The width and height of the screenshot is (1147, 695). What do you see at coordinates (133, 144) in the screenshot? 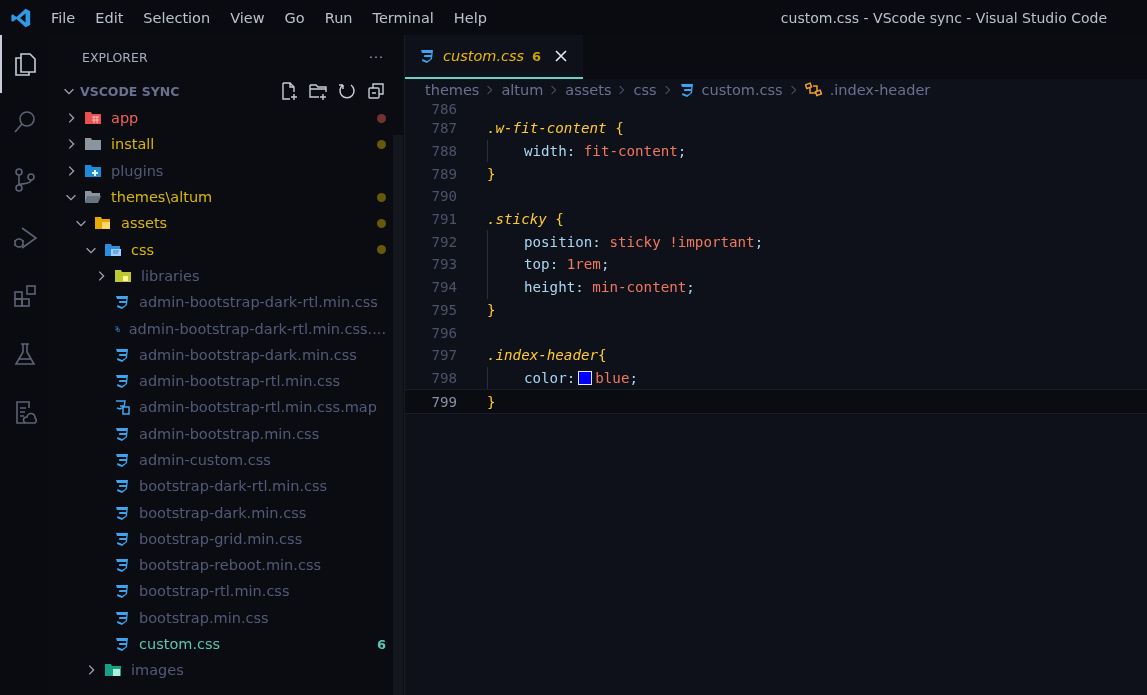
I see `file-name: install` at bounding box center [133, 144].